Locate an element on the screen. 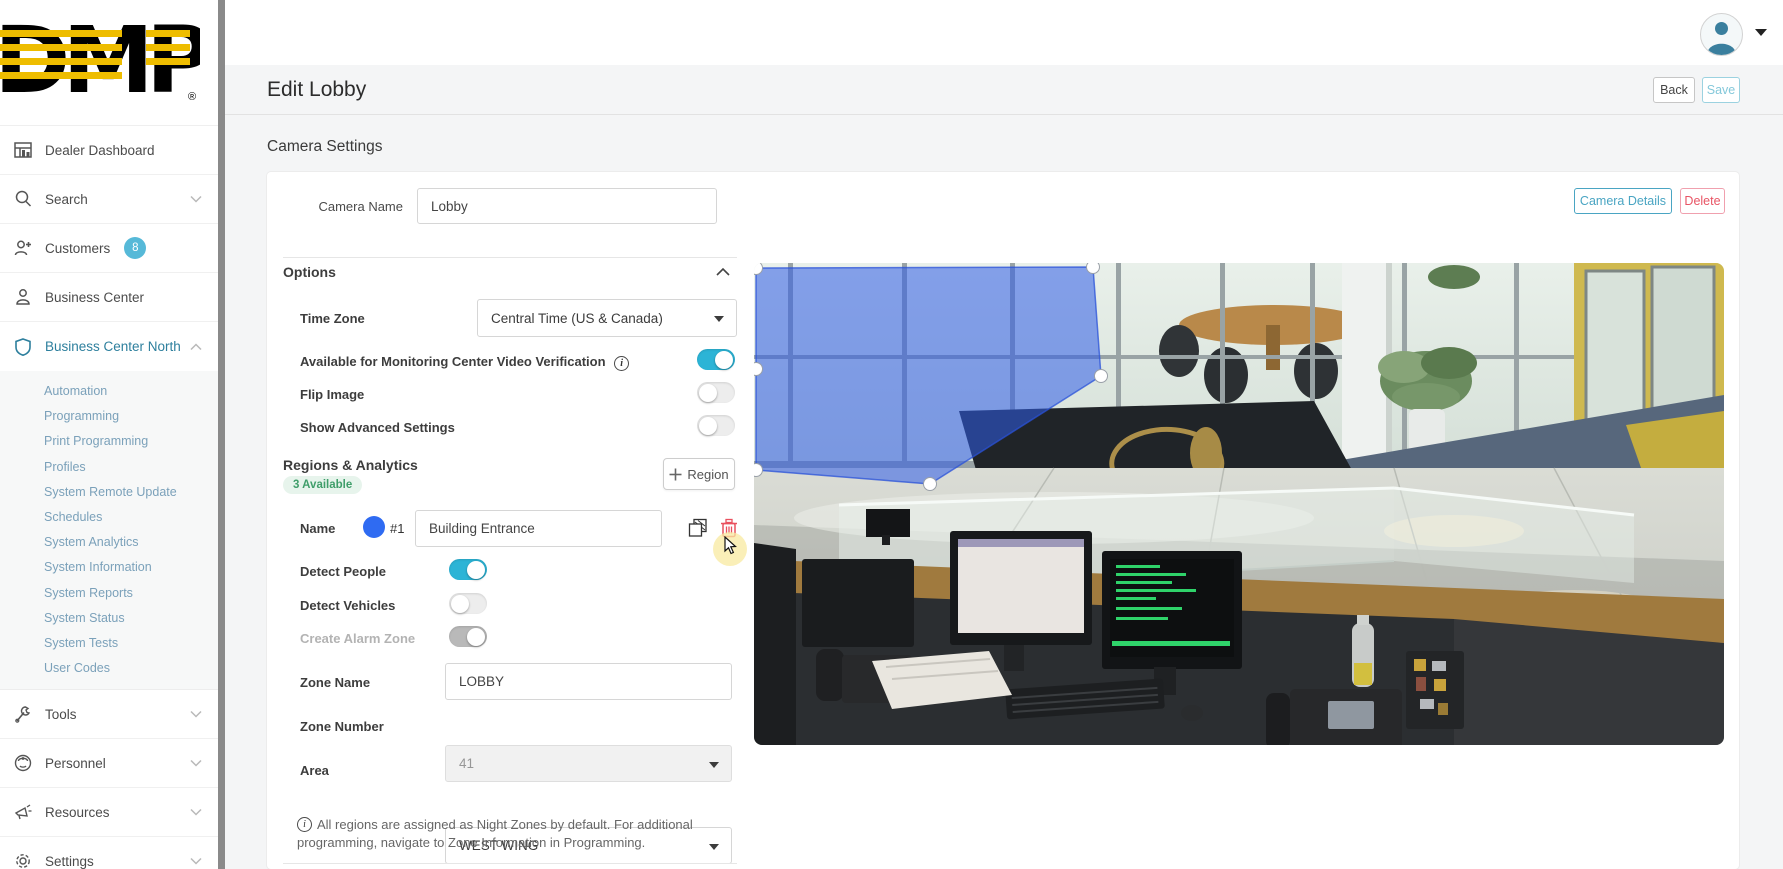 The image size is (1783, 869). sidebar-item-personnel: Personnel is located at coordinates (109, 764).